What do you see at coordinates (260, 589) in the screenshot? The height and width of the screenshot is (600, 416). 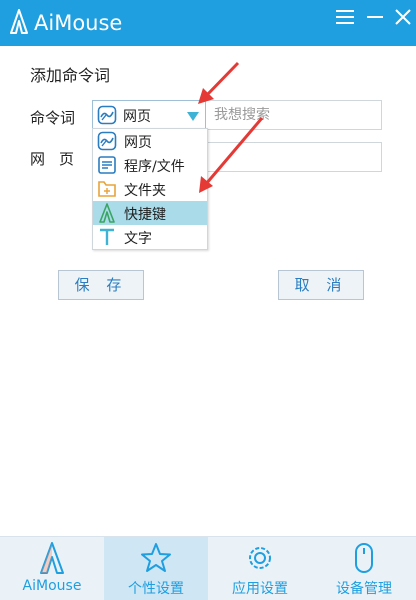 I see `nav-label: 应用设置` at bounding box center [260, 589].